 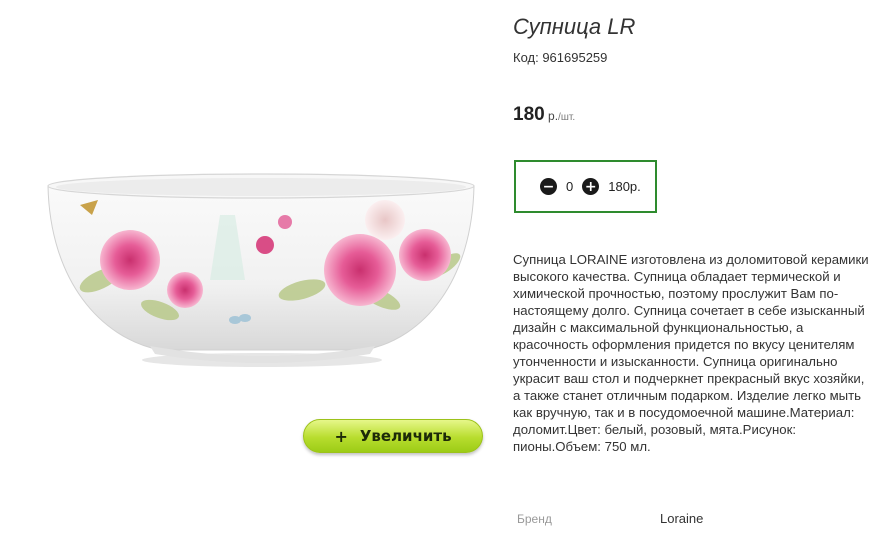 I want to click on quantity-total: 180р., so click(x=624, y=186).